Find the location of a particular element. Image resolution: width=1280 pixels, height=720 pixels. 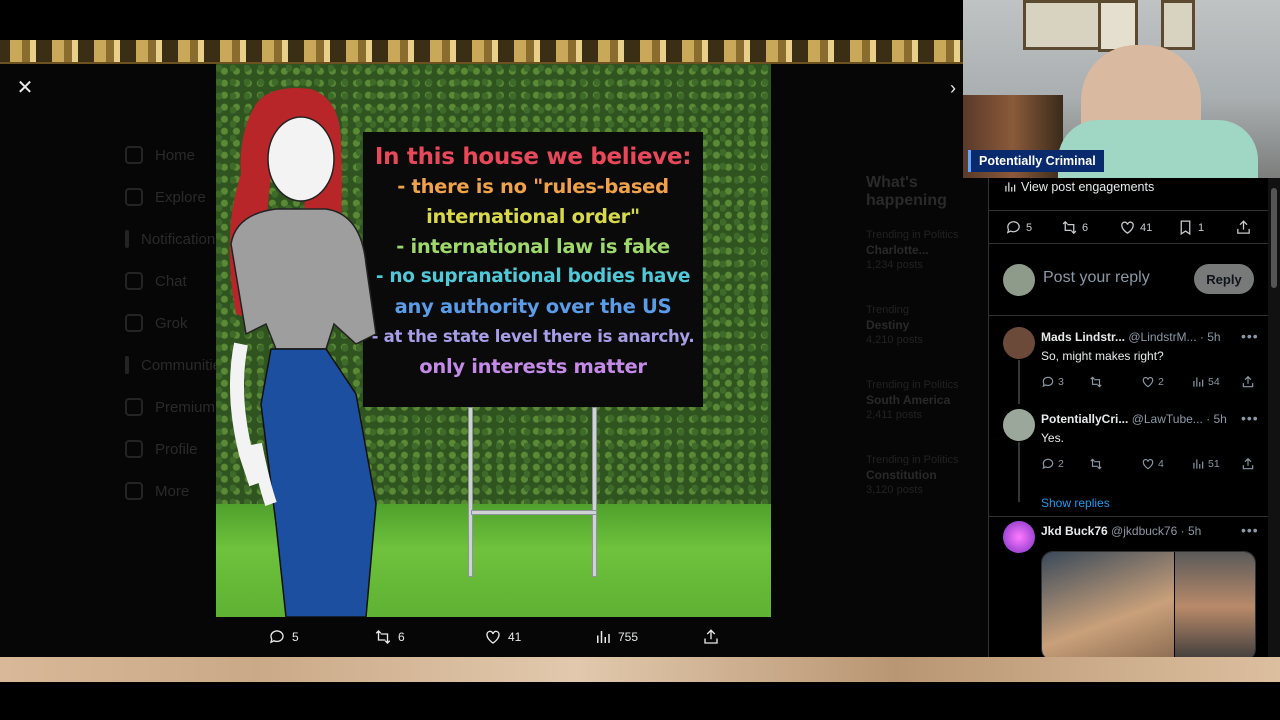

views-button: 755 is located at coordinates (616, 637).